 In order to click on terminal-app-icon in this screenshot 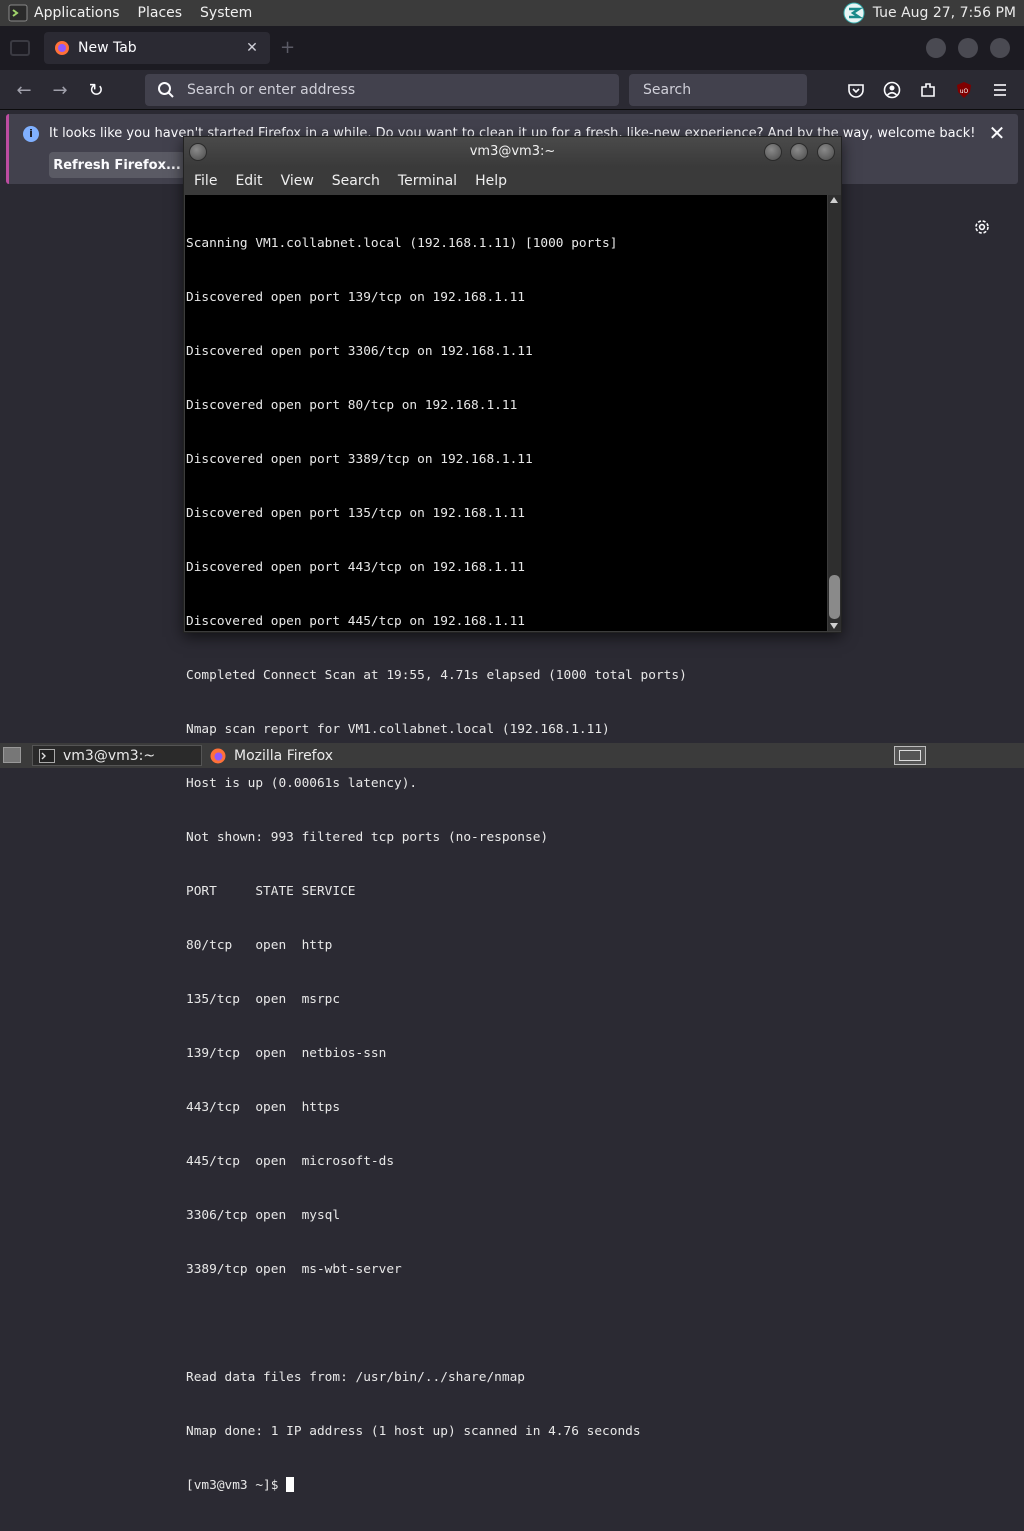, I will do `click(18, 13)`.